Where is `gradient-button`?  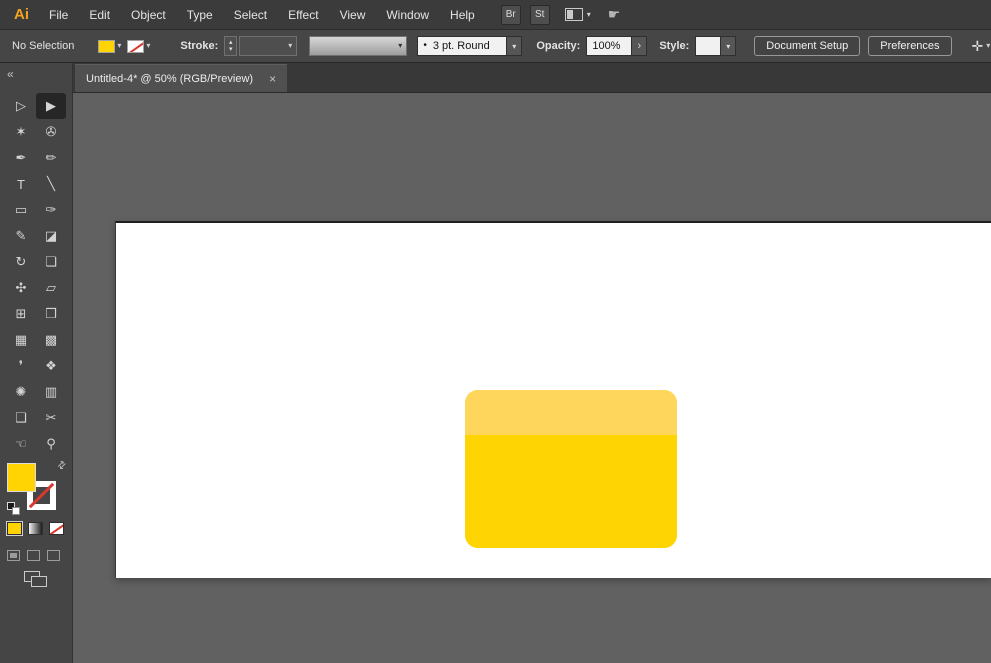
gradient-button is located at coordinates (35, 528).